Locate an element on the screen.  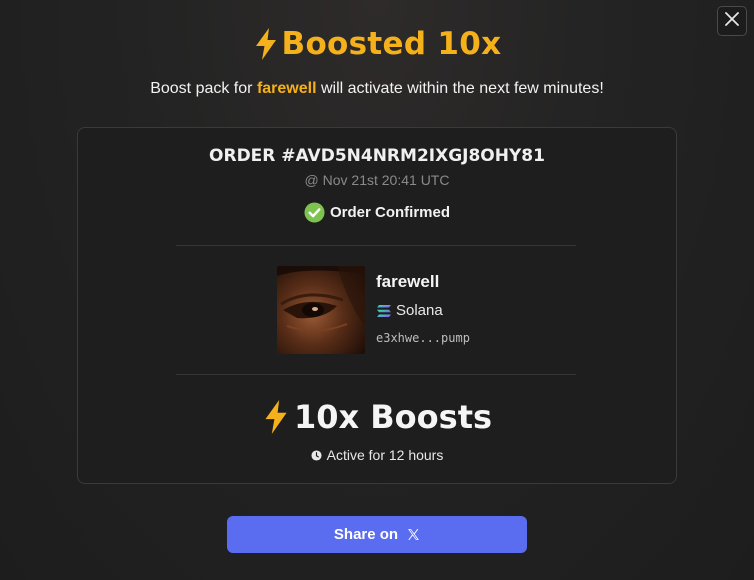
order-id: ORDER #AVD5N4NRM2IXGJ8OHY81 is located at coordinates (377, 156).